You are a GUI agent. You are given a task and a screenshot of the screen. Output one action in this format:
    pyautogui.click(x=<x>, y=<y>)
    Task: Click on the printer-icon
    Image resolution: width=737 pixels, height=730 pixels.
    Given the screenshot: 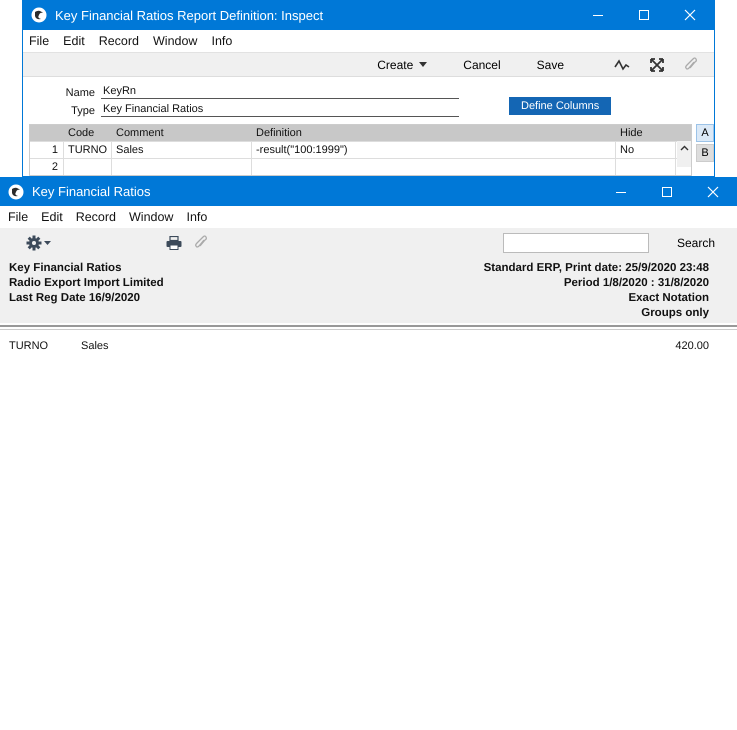 What is the action you would take?
    pyautogui.click(x=174, y=243)
    